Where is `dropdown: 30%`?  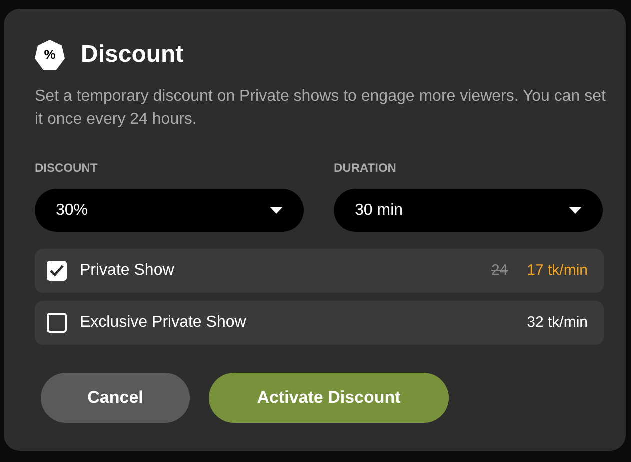
dropdown: 30% is located at coordinates (169, 210).